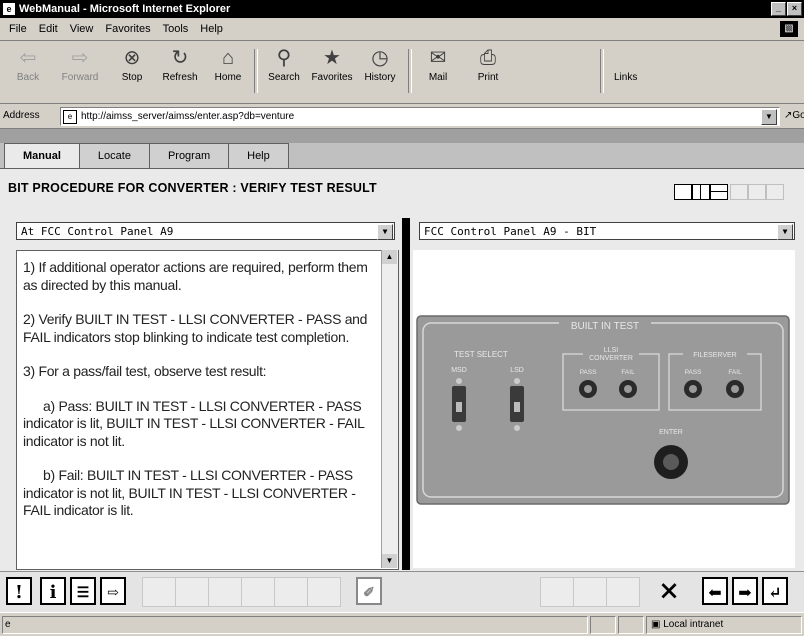 The height and width of the screenshot is (636, 804). What do you see at coordinates (607, 231) in the screenshot?
I see `graphic-select: FCC Control Panel A9 - BIT ▼` at bounding box center [607, 231].